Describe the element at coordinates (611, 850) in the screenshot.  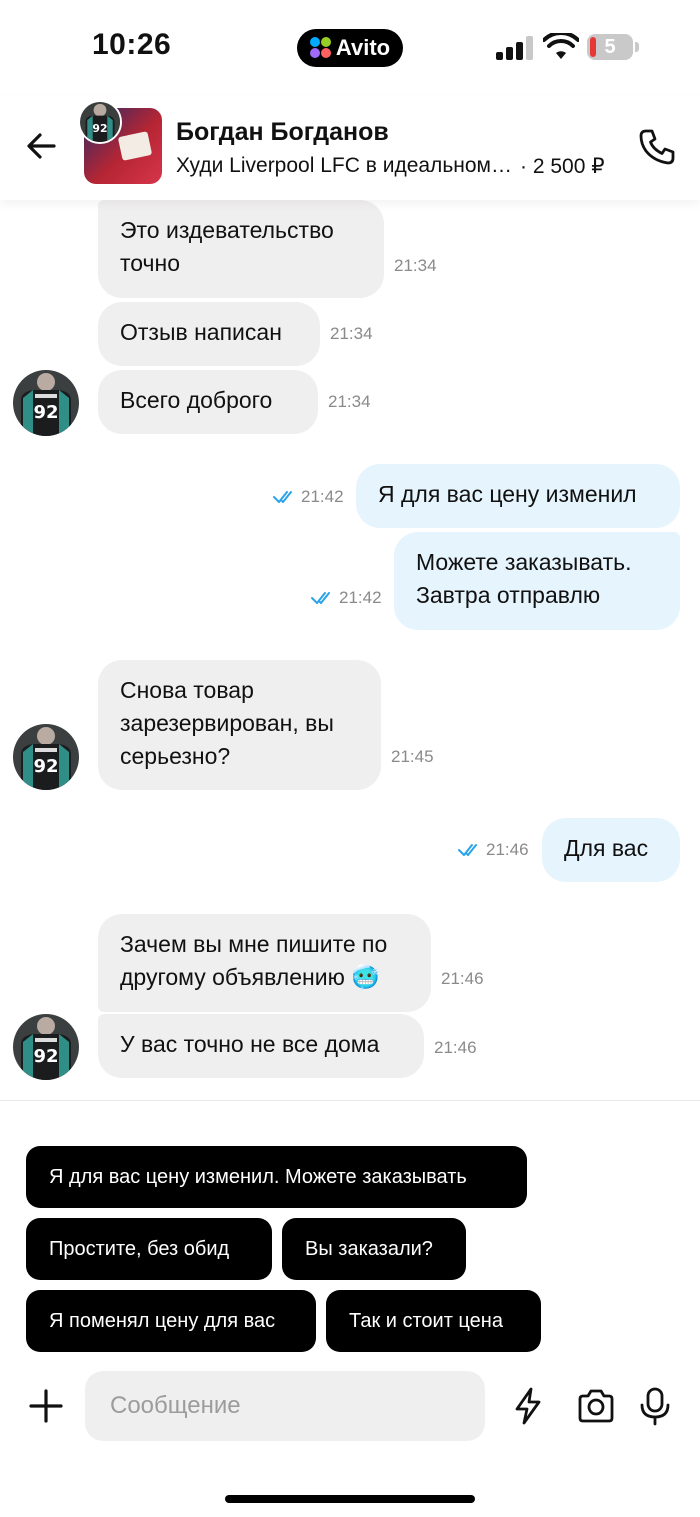
I see `outgoing-message: Для вас` at that location.